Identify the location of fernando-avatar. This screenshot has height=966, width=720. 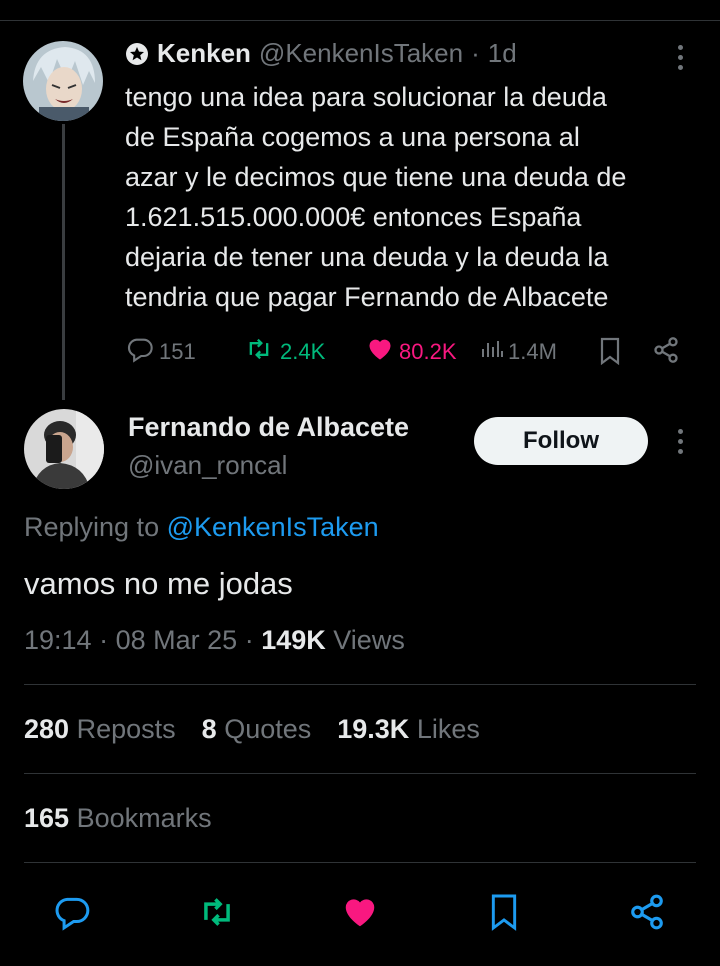
(64, 449).